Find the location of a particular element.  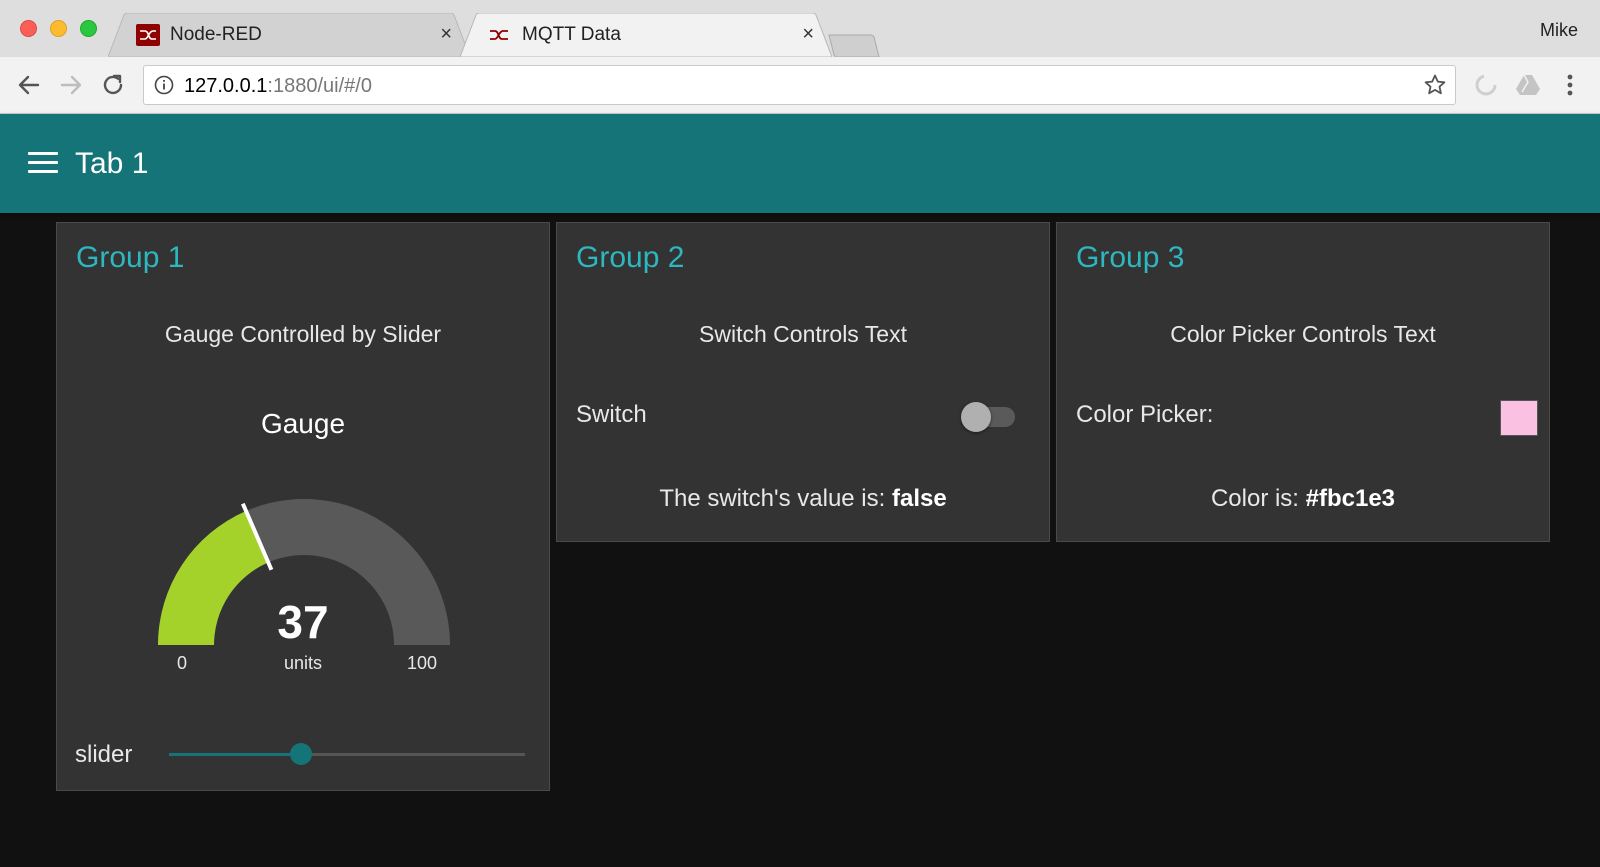

switch-result-text: The switch's value is: false is located at coordinates (803, 499).